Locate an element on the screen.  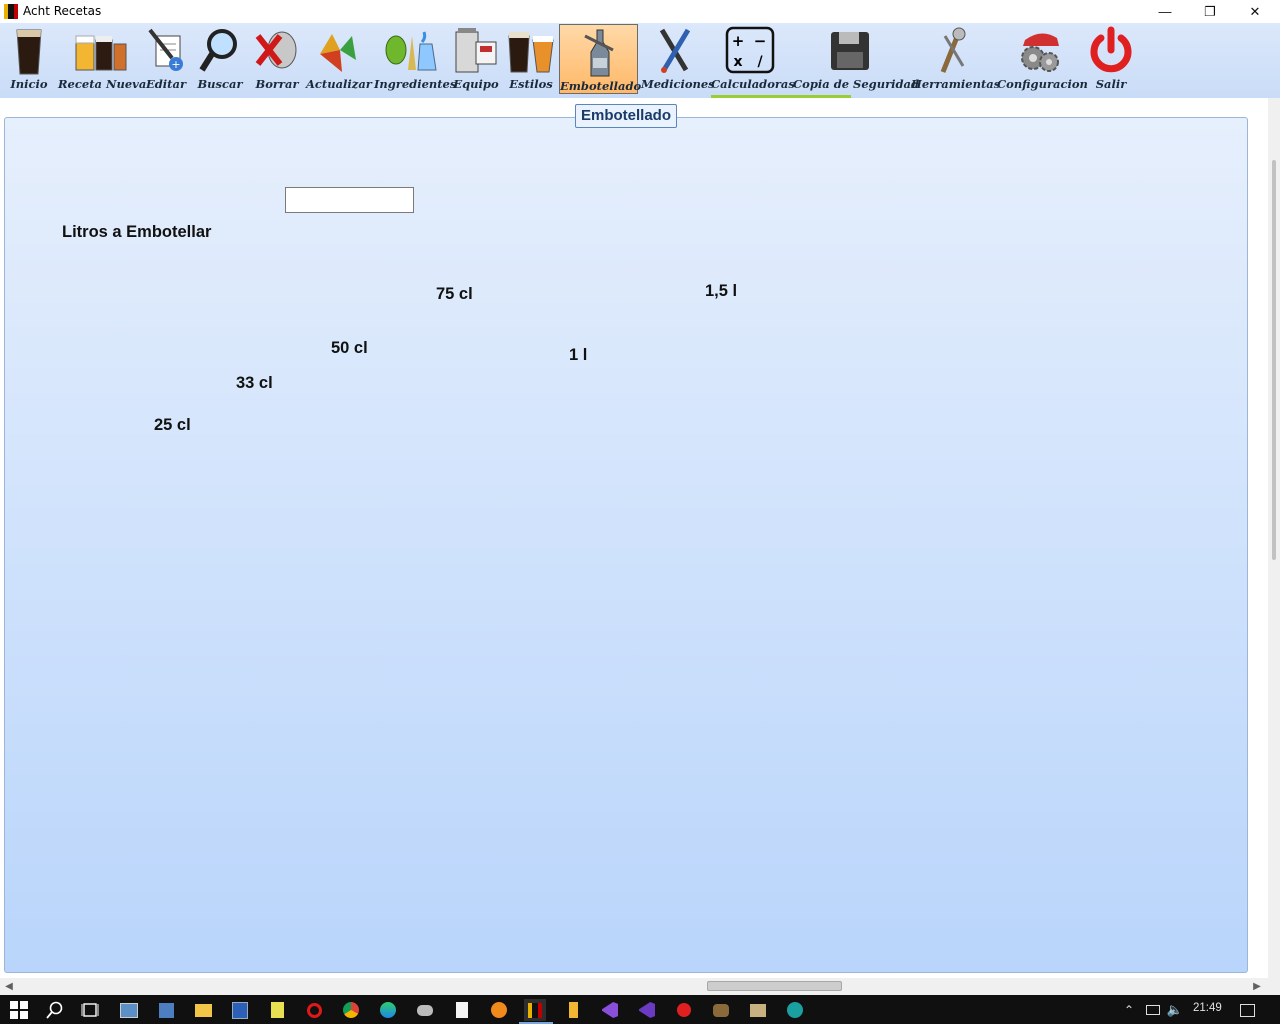
toolbar-button-buscar: Buscar is located at coordinates (220, 59).